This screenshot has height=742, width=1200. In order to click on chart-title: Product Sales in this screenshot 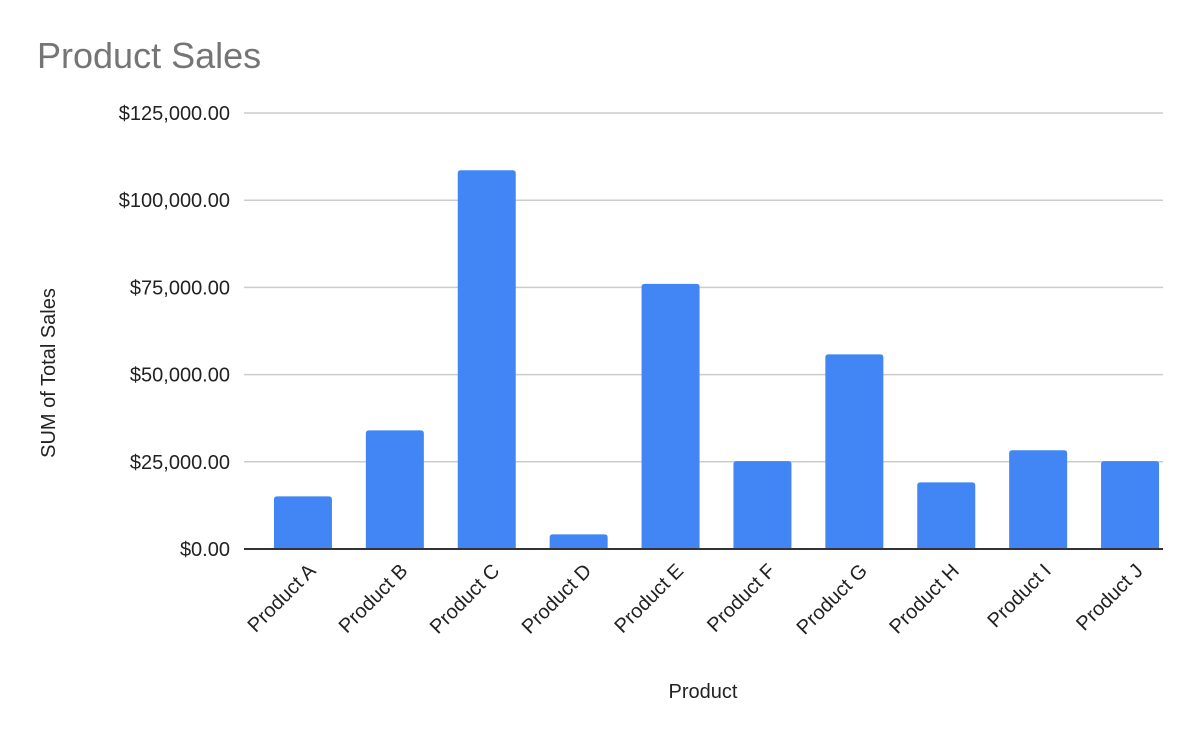, I will do `click(149, 55)`.